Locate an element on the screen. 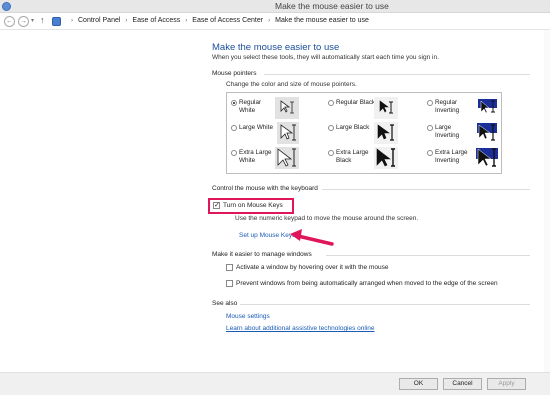 The height and width of the screenshot is (395, 550). mouse-keys-label: Turn on Mouse Keys is located at coordinates (253, 205).